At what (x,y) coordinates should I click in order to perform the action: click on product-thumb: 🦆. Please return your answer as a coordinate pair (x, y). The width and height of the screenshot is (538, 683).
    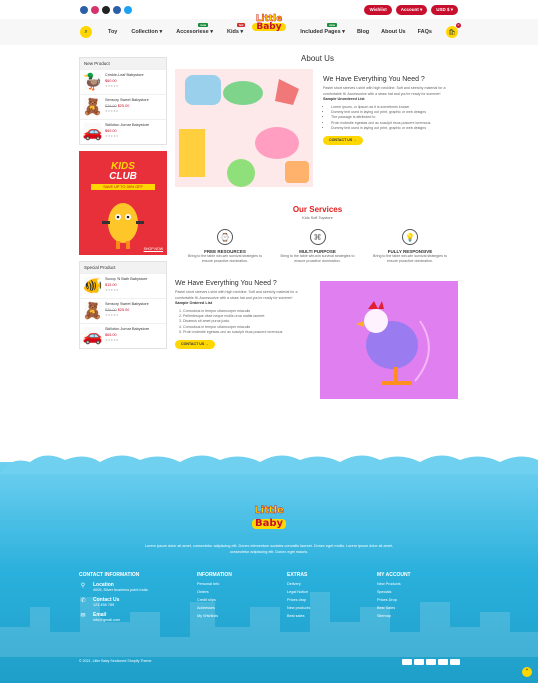
    Looking at the image, I should click on (92, 82).